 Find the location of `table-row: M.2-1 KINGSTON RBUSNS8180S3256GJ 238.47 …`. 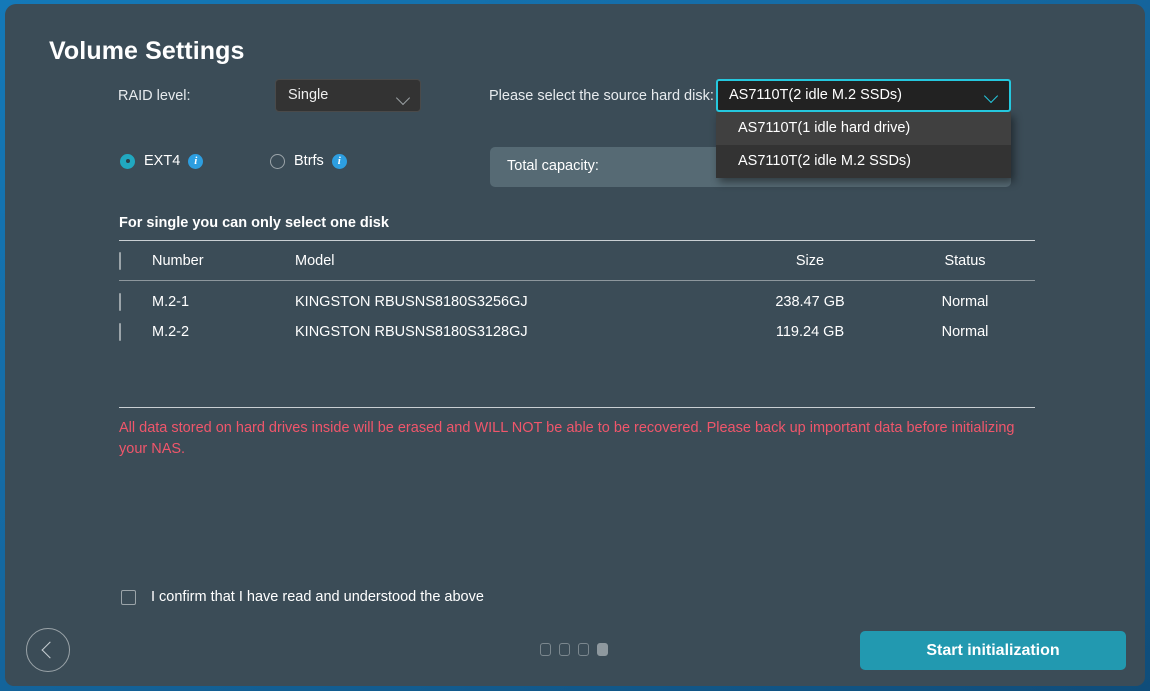

table-row: M.2-1 KINGSTON RBUSNS8180S3256GJ 238.47 … is located at coordinates (577, 302).